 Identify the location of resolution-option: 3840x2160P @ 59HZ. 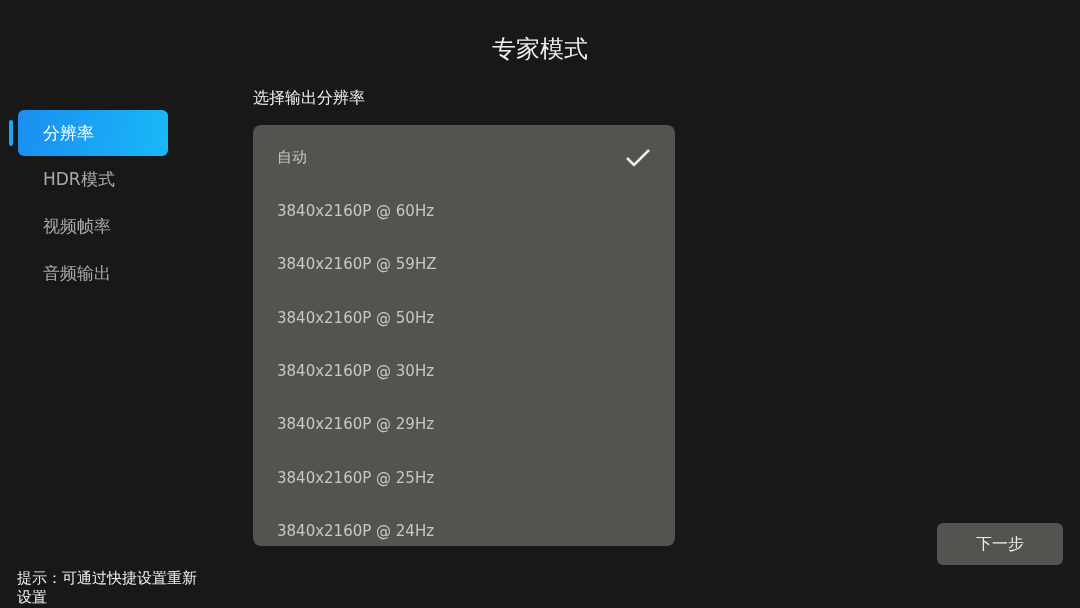
(357, 264).